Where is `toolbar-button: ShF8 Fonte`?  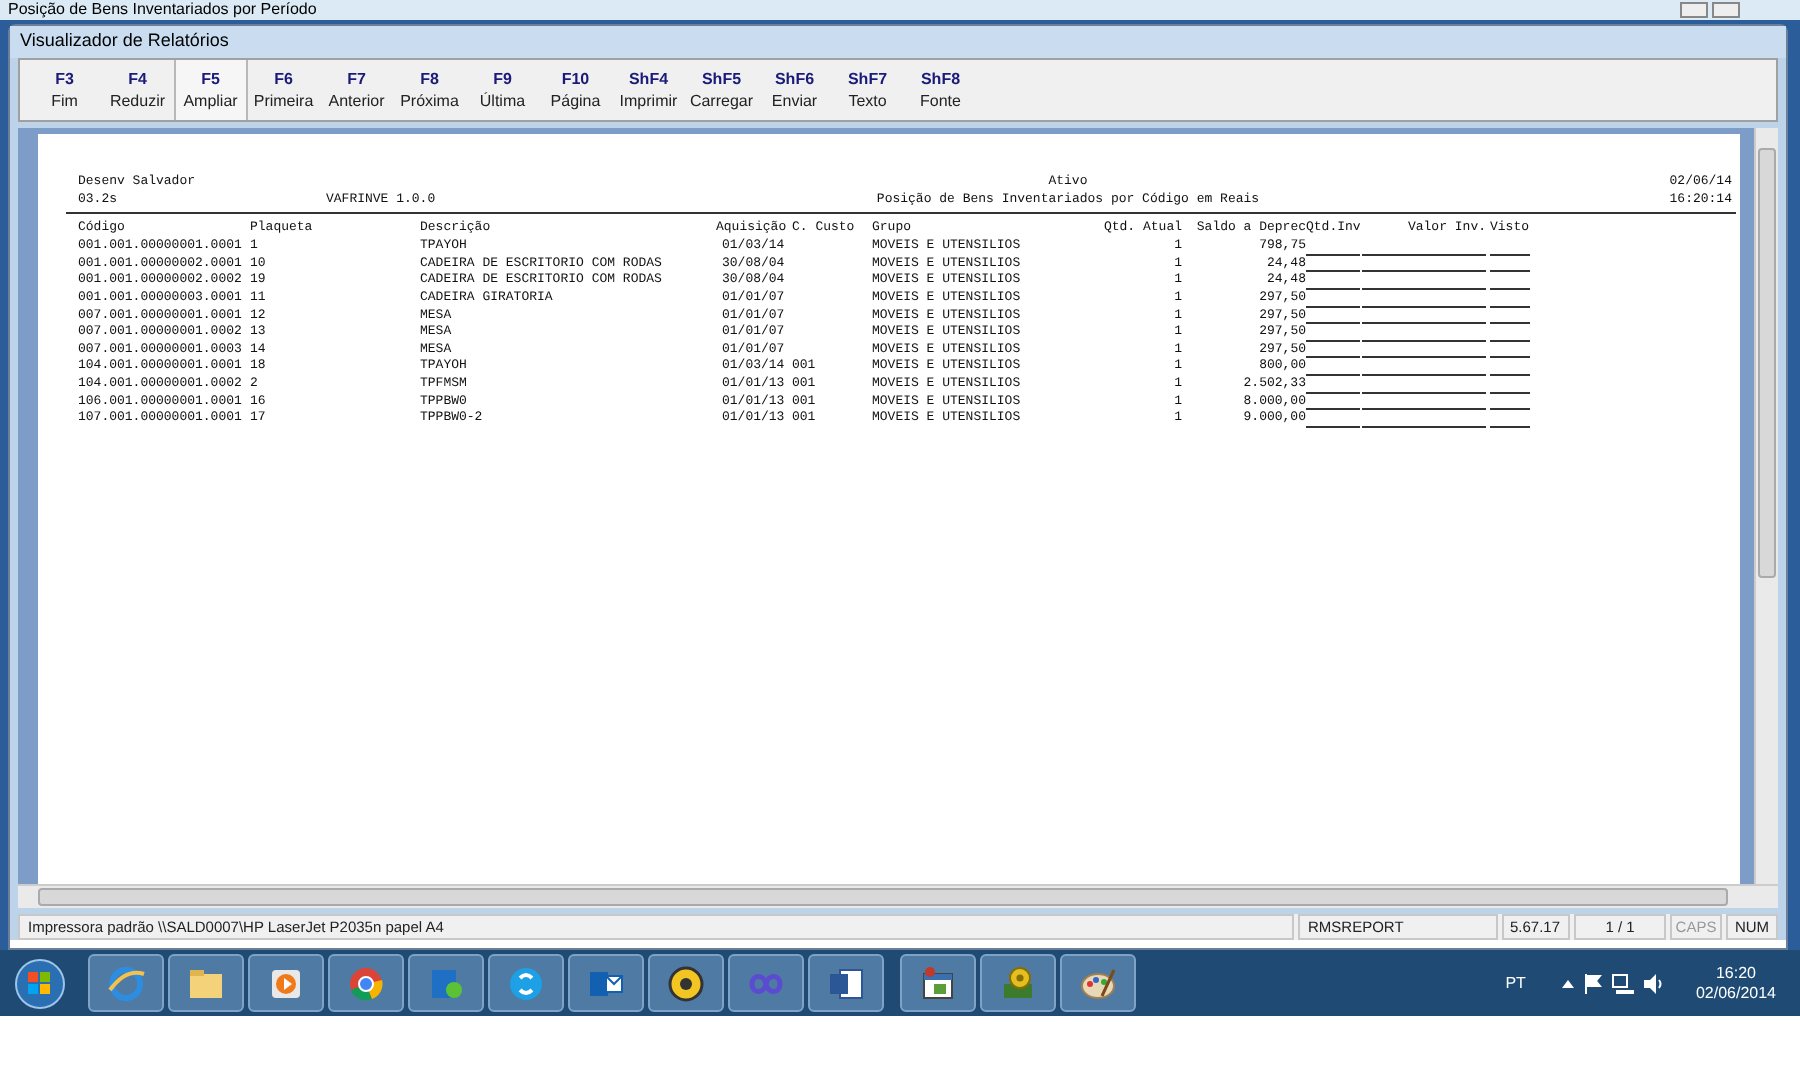
toolbar-button: ShF8 Fonte is located at coordinates (940, 90).